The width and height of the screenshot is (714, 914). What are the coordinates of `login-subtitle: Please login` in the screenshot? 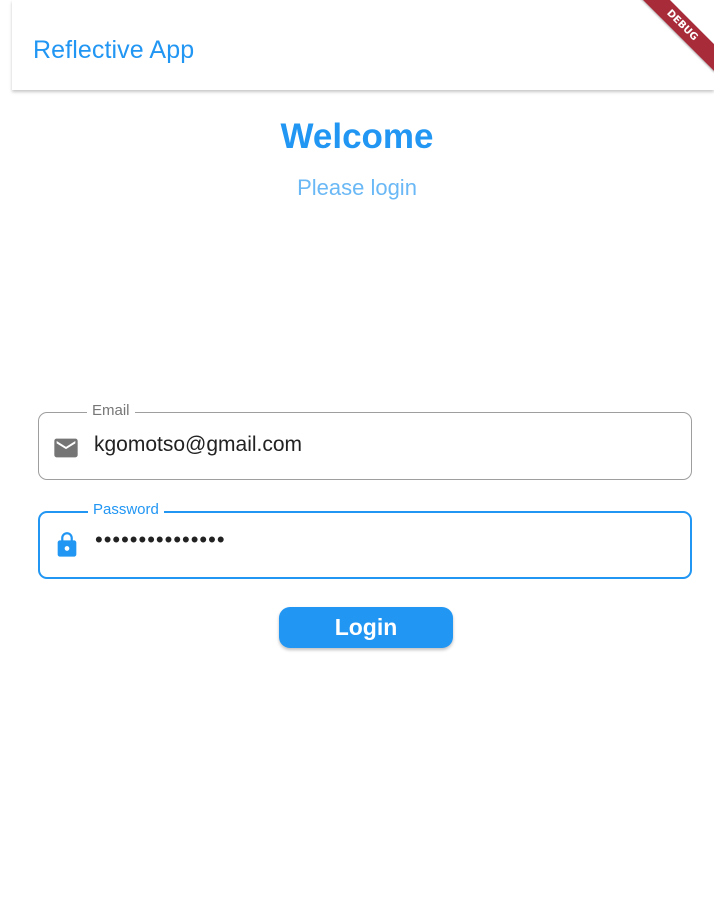 It's located at (357, 187).